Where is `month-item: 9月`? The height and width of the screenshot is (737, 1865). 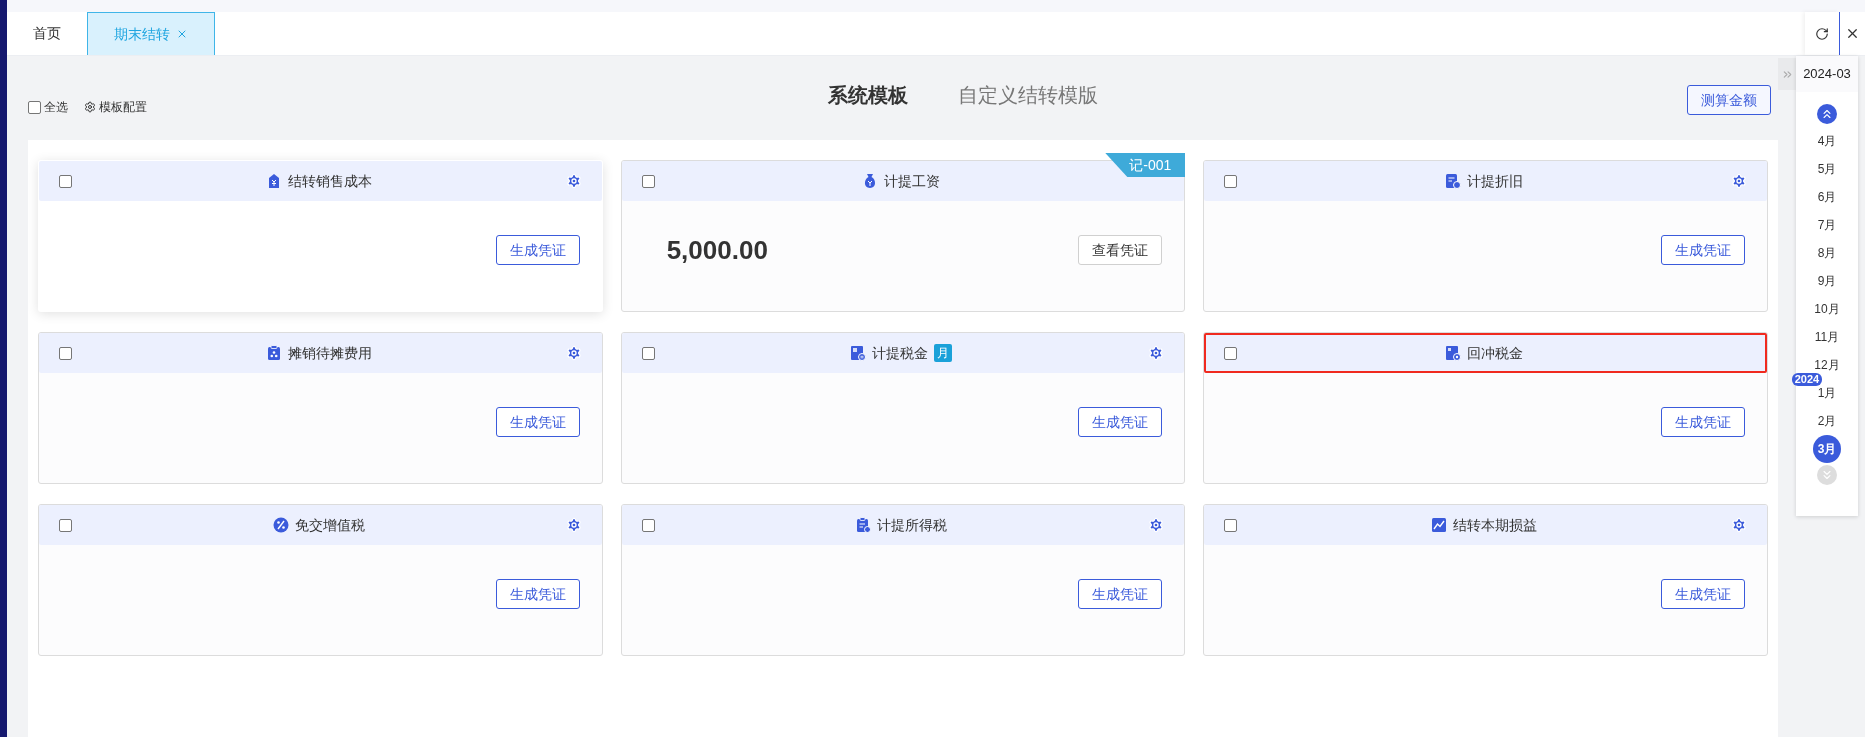 month-item: 9月 is located at coordinates (1827, 280).